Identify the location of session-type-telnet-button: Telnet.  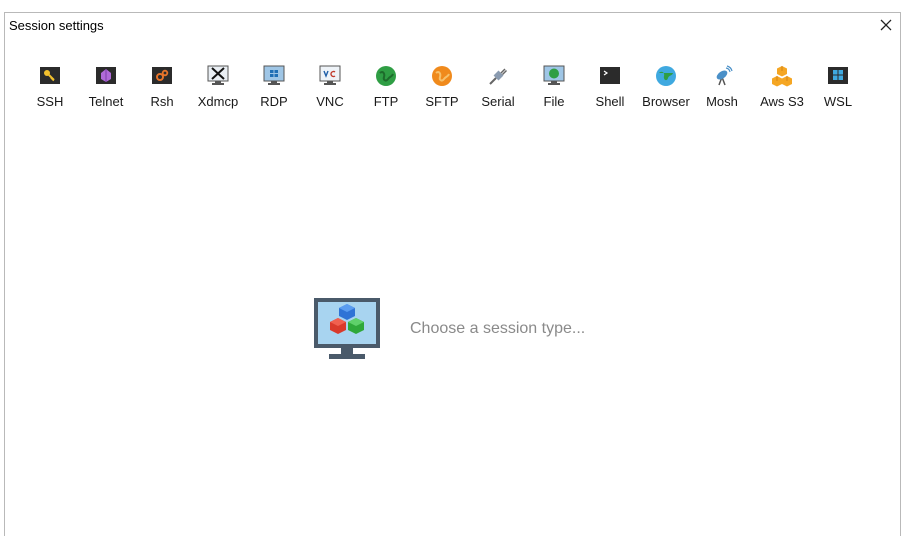
(106, 88).